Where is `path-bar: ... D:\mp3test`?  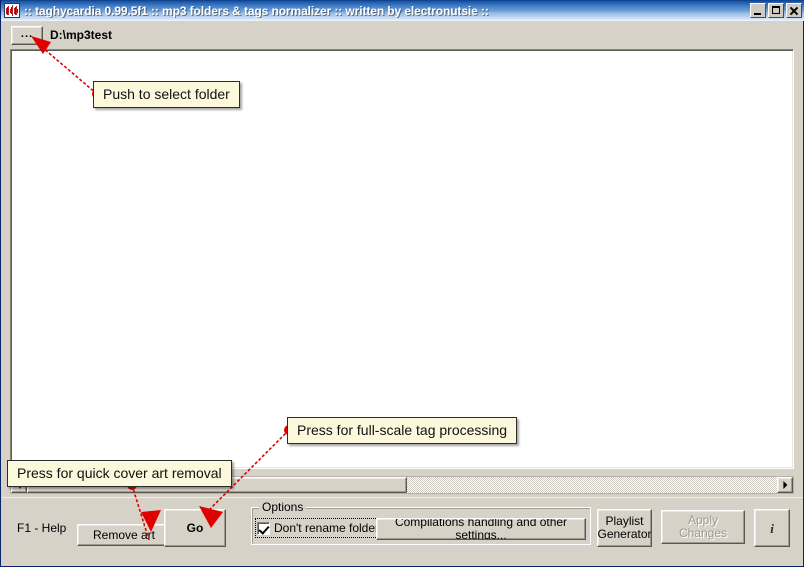 path-bar: ... D:\mp3test is located at coordinates (402, 35).